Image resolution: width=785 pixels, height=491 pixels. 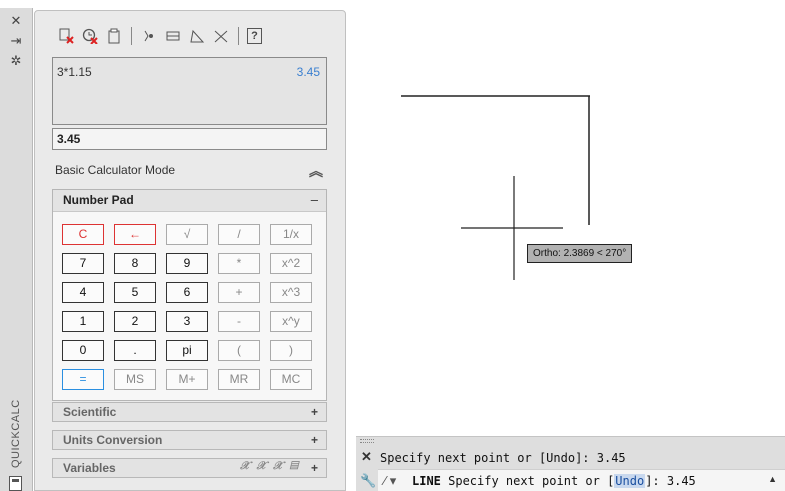 What do you see at coordinates (630, 481) in the screenshot?
I see `undo-option: Undo` at bounding box center [630, 481].